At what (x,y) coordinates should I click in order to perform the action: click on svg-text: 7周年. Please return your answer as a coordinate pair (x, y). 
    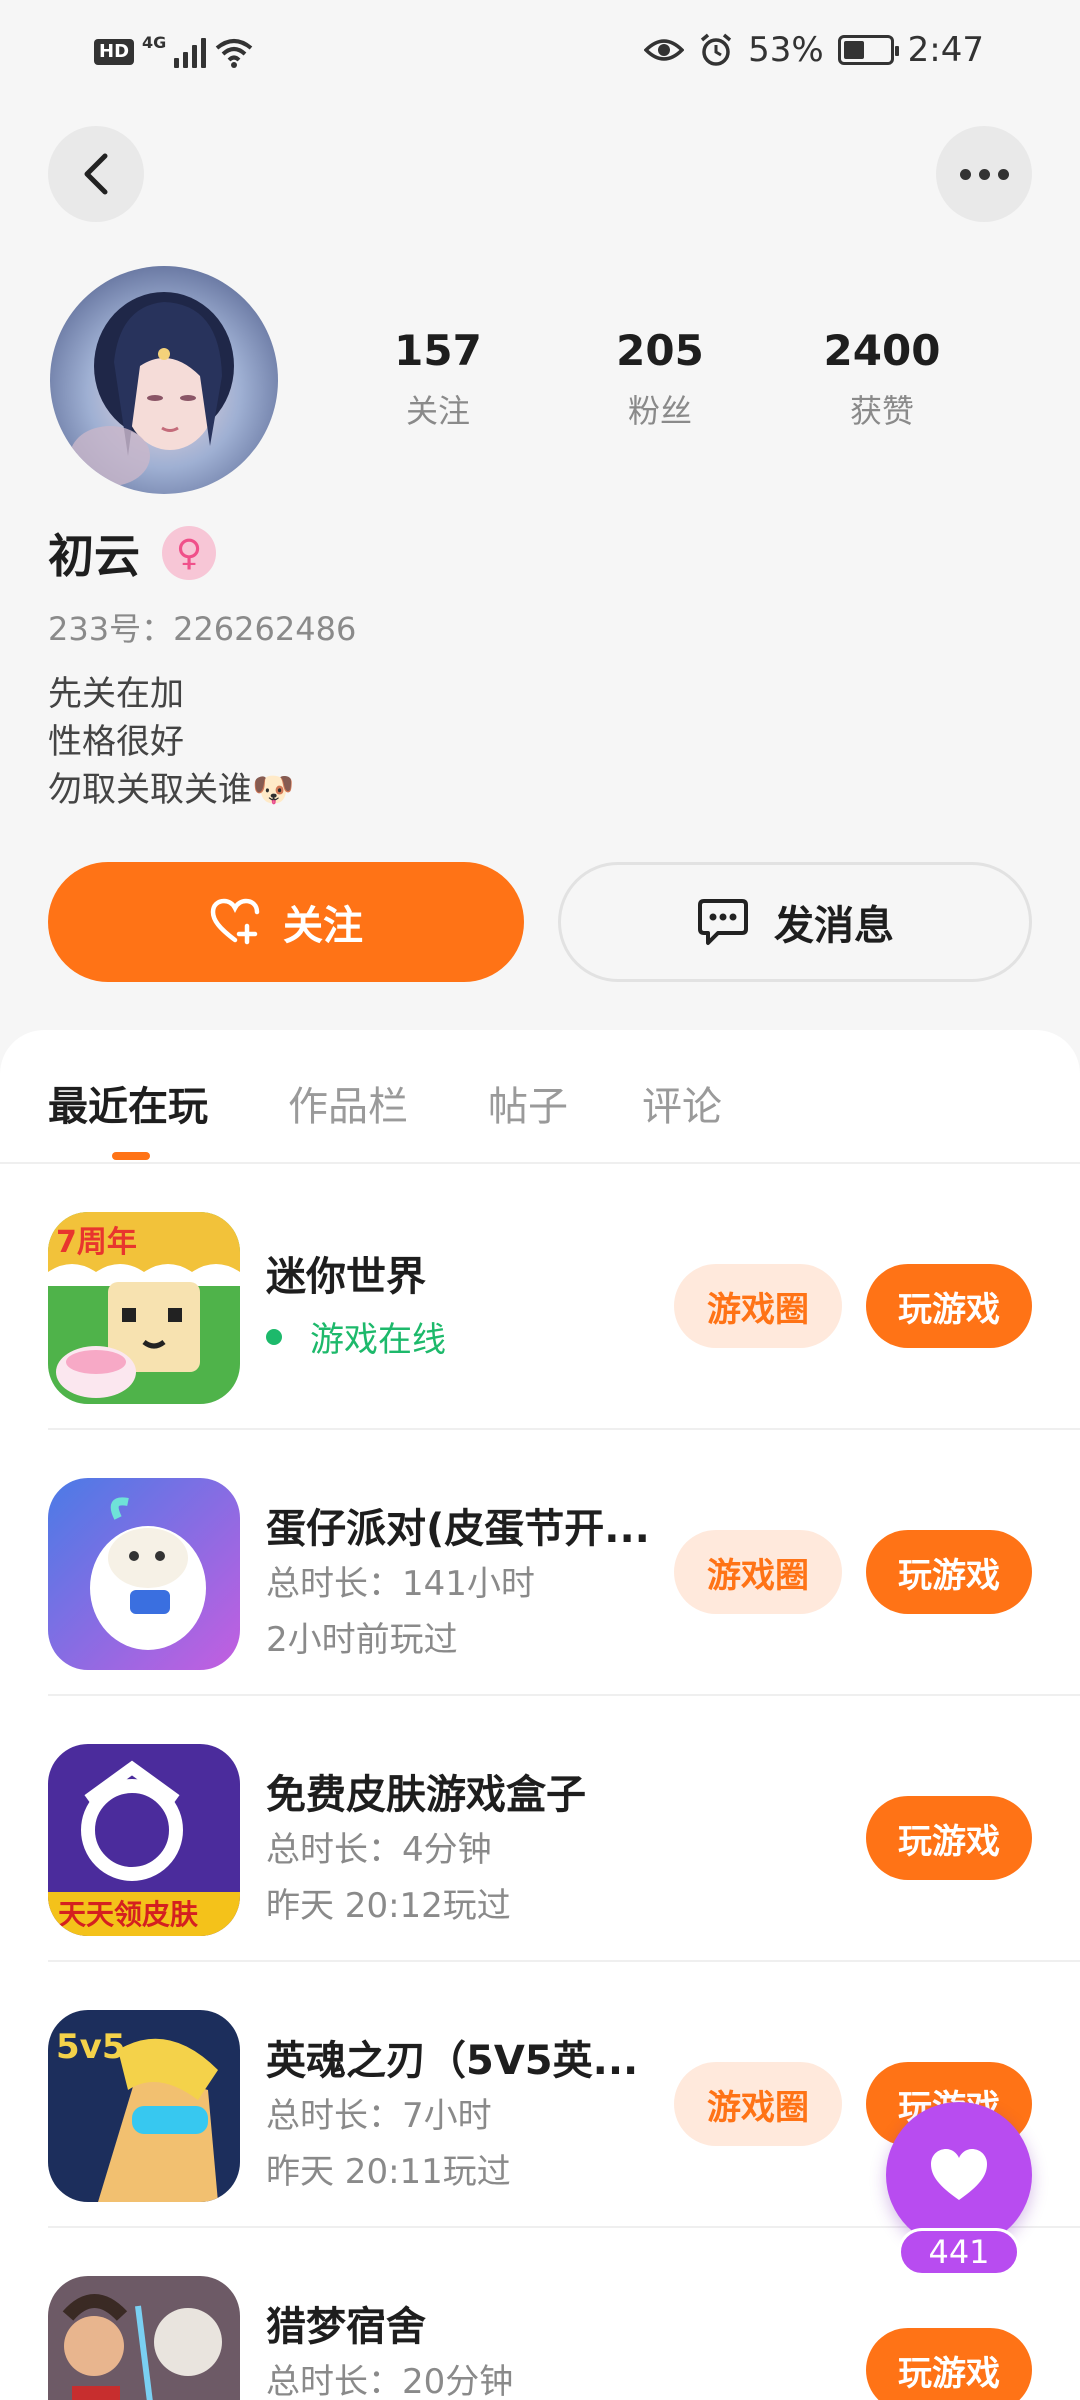
    Looking at the image, I should click on (96, 1242).